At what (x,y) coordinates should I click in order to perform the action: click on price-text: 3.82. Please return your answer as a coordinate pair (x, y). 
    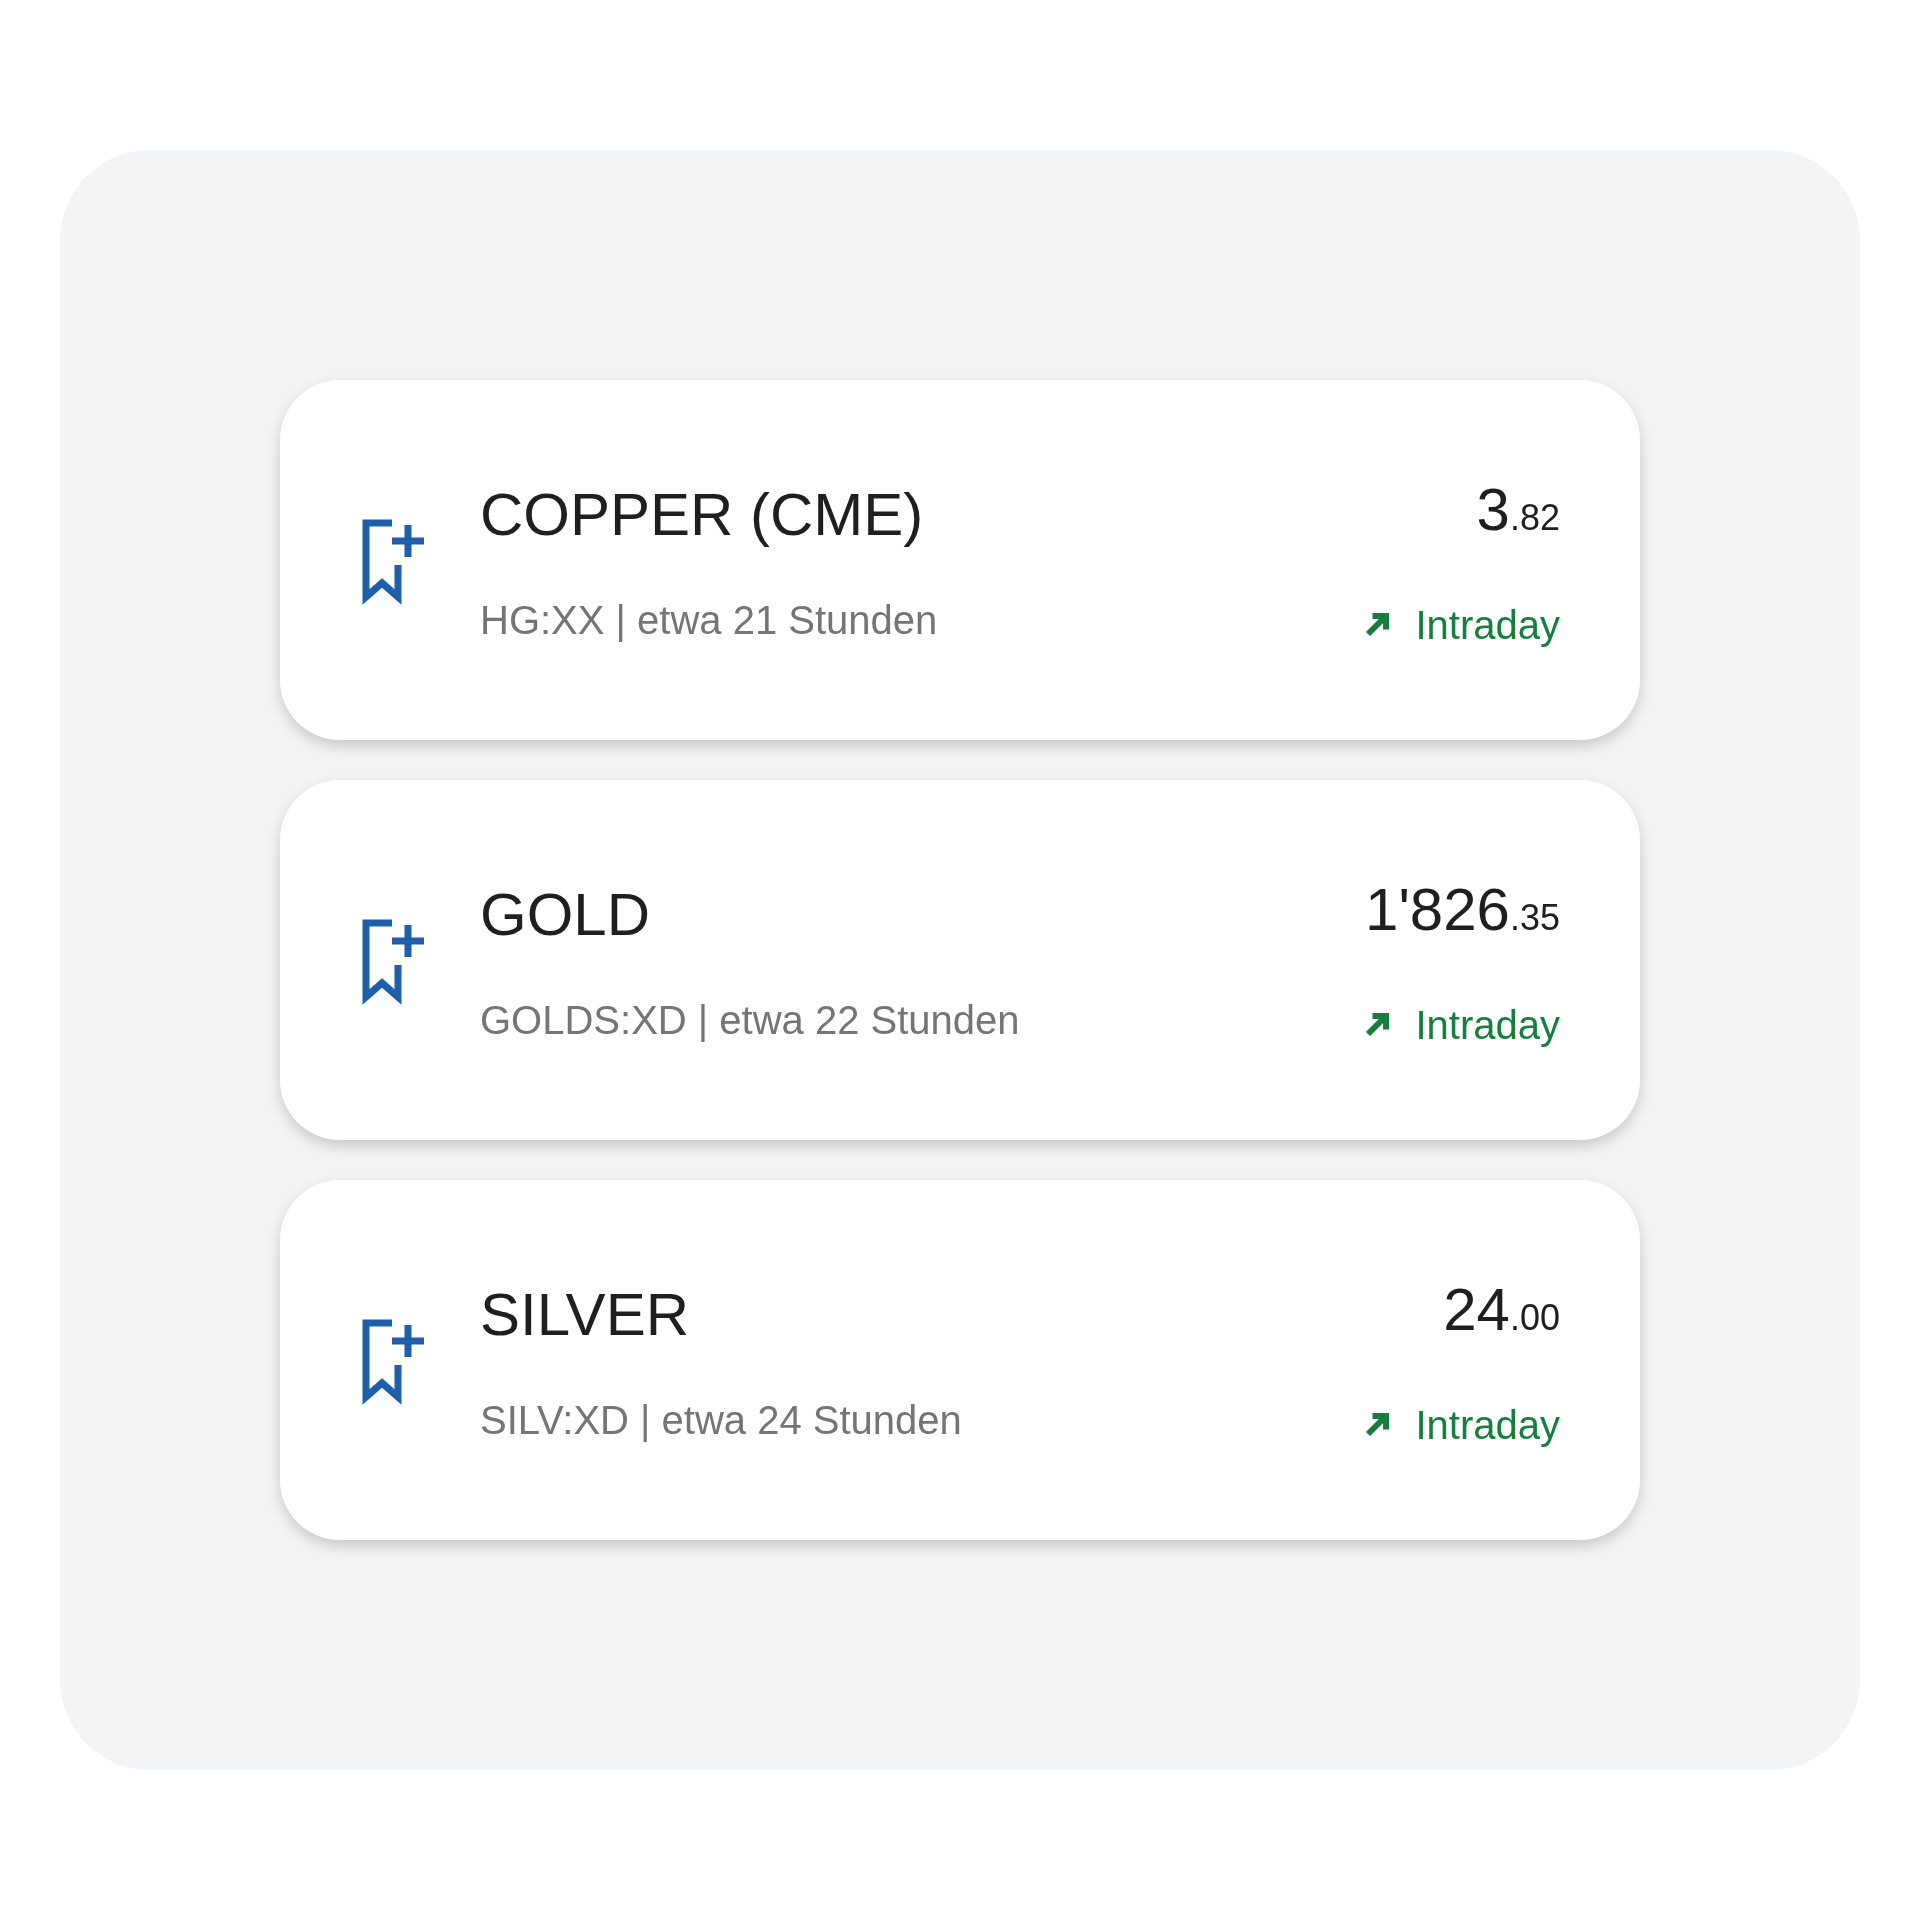
    Looking at the image, I should click on (1518, 510).